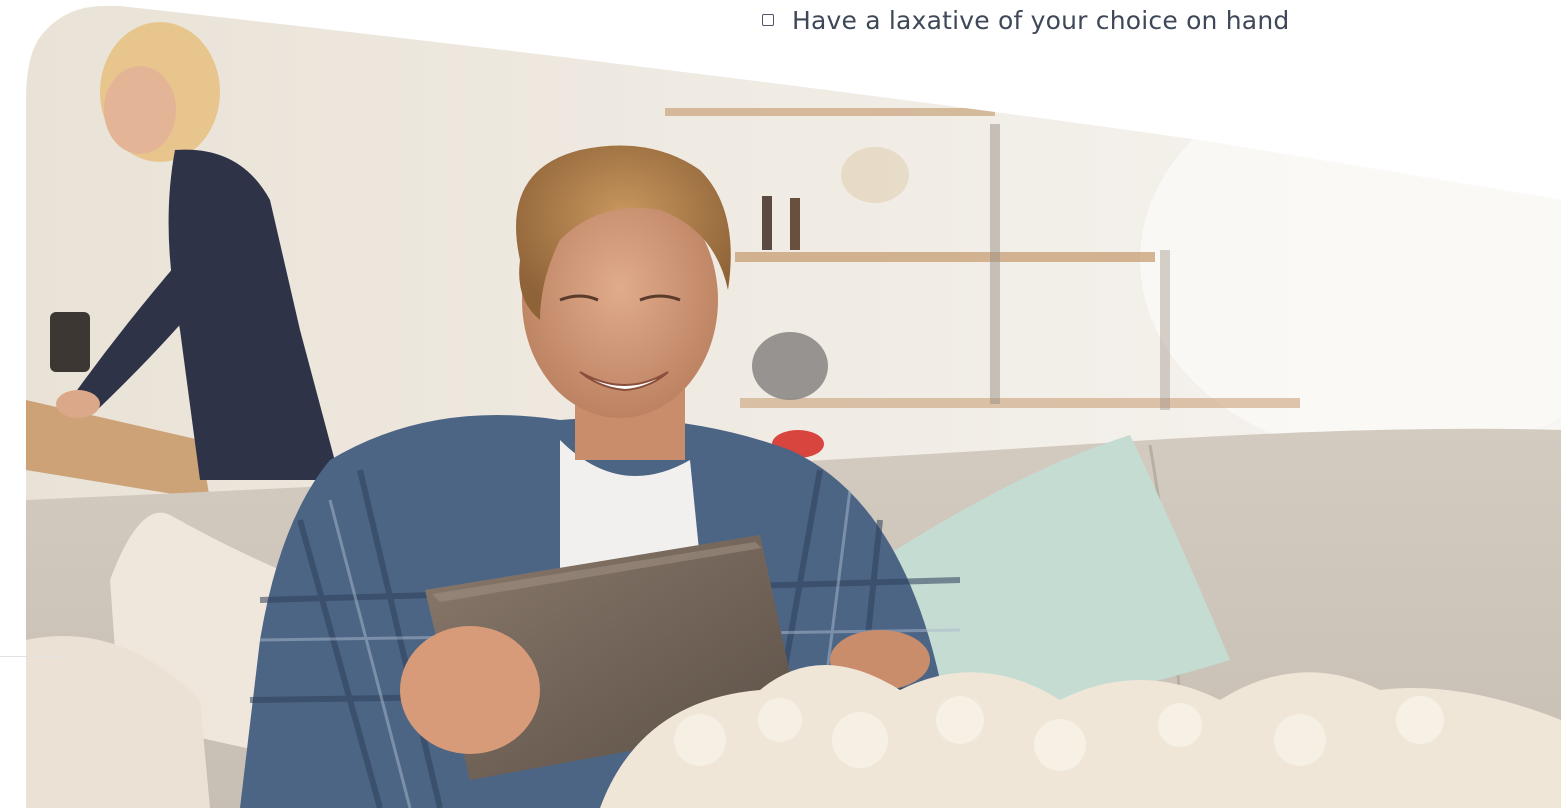 This screenshot has height=808, width=1561. I want to click on checklist-item-laxative: Have a laxative of your choice on hand, so click(1025, 20).